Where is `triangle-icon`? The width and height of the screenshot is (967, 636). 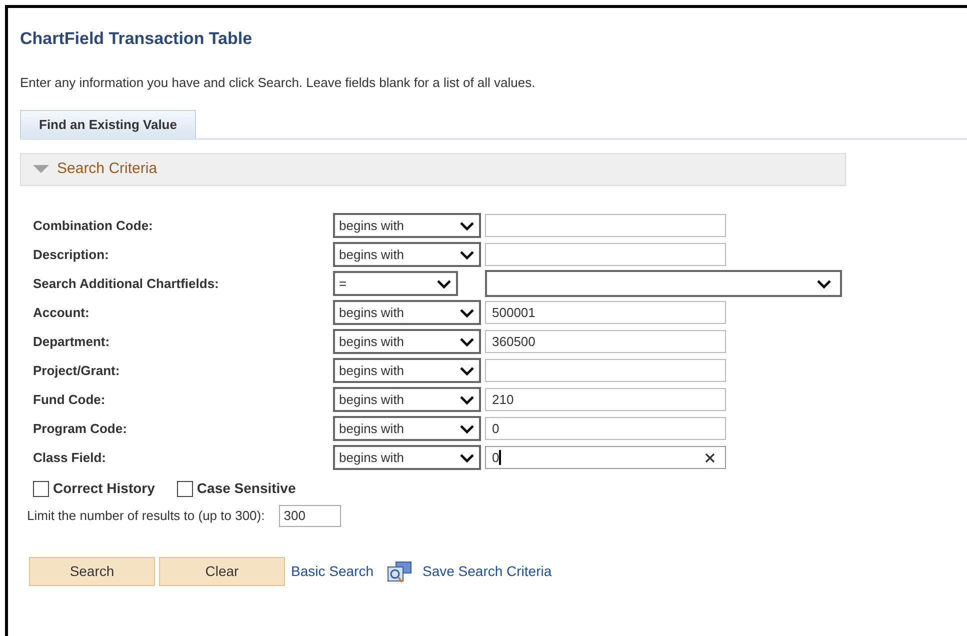
triangle-icon is located at coordinates (41, 169).